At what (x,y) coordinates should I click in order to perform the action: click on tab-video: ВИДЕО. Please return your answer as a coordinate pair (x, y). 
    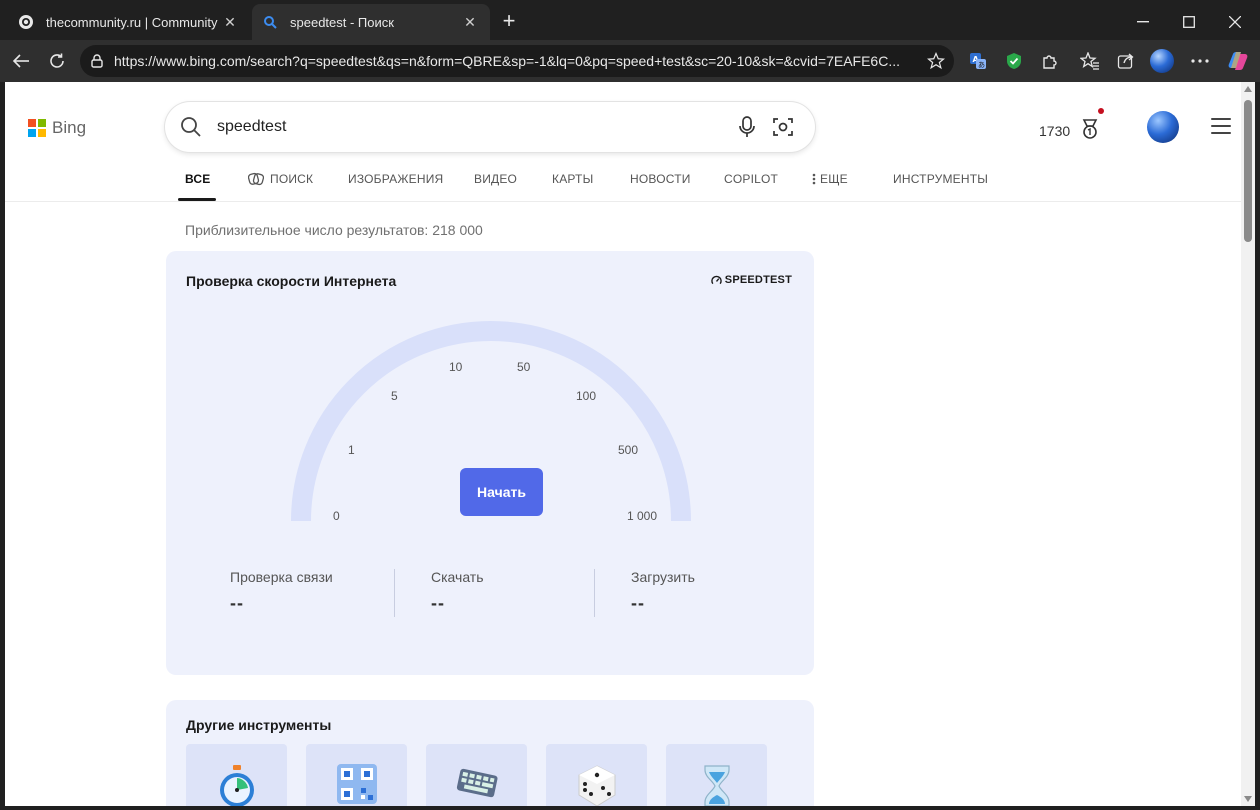
    Looking at the image, I should click on (495, 179).